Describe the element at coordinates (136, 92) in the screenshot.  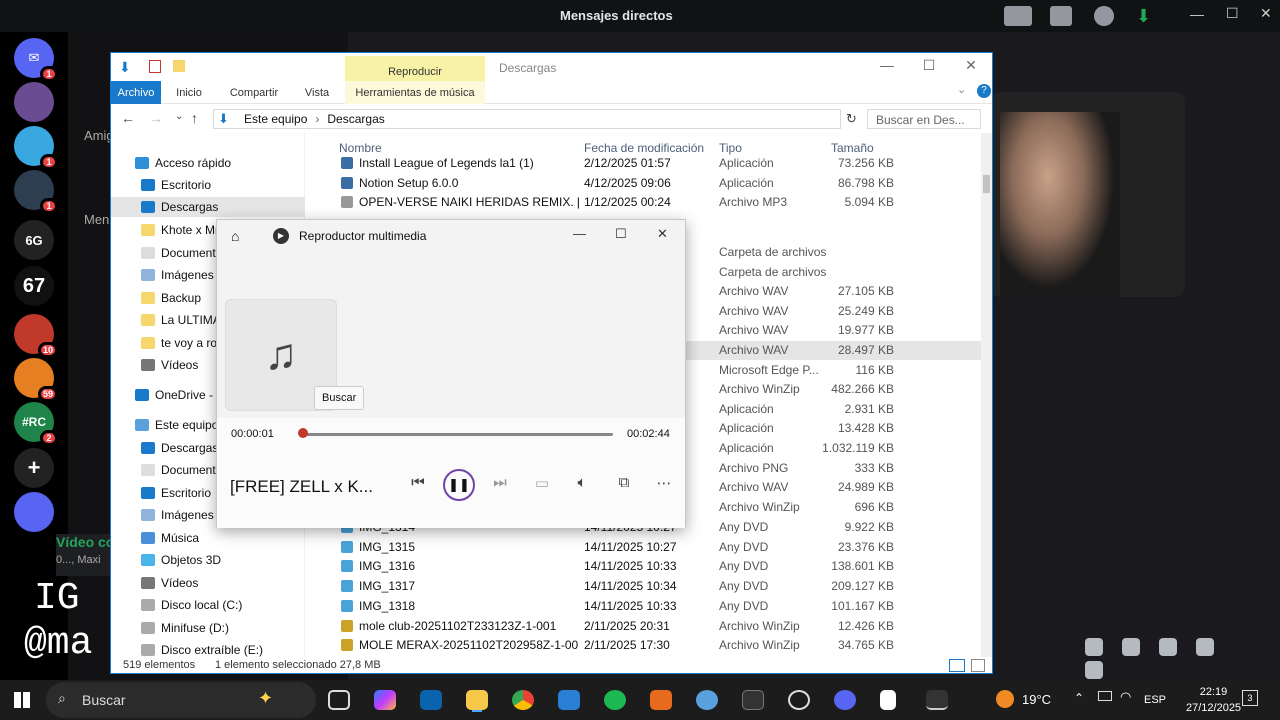
I see `tab-file: Archivo` at that location.